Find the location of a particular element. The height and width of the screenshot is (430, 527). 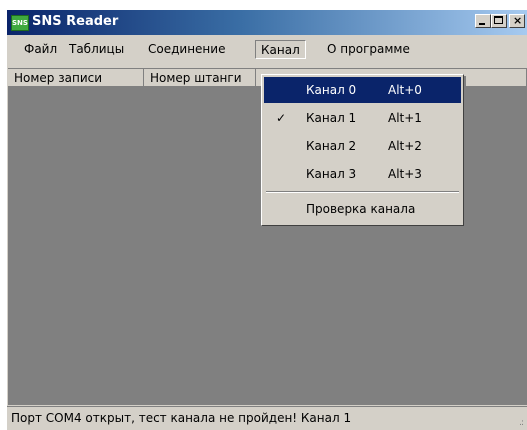

resize-grip-icon: .: is located at coordinates (521, 423).